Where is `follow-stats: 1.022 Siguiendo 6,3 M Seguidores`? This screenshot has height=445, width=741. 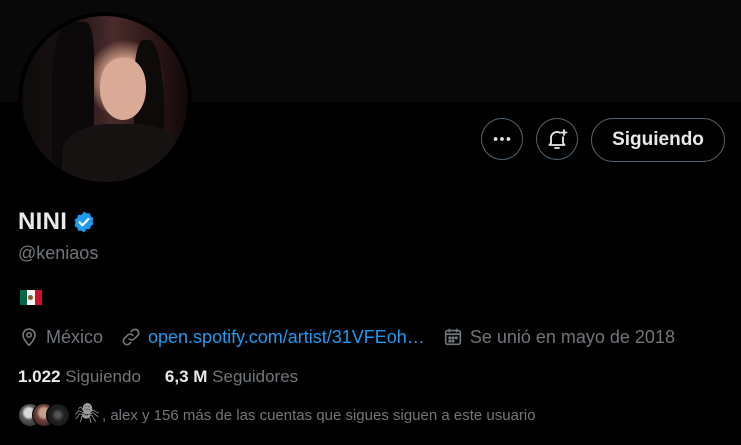
follow-stats: 1.022 Siguiendo 6,3 M Seguidores is located at coordinates (170, 377).